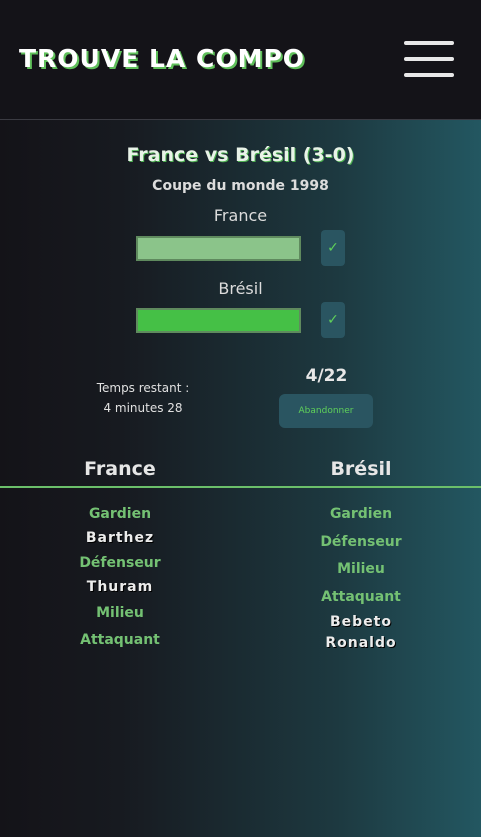  I want to click on divider, so click(240, 487).